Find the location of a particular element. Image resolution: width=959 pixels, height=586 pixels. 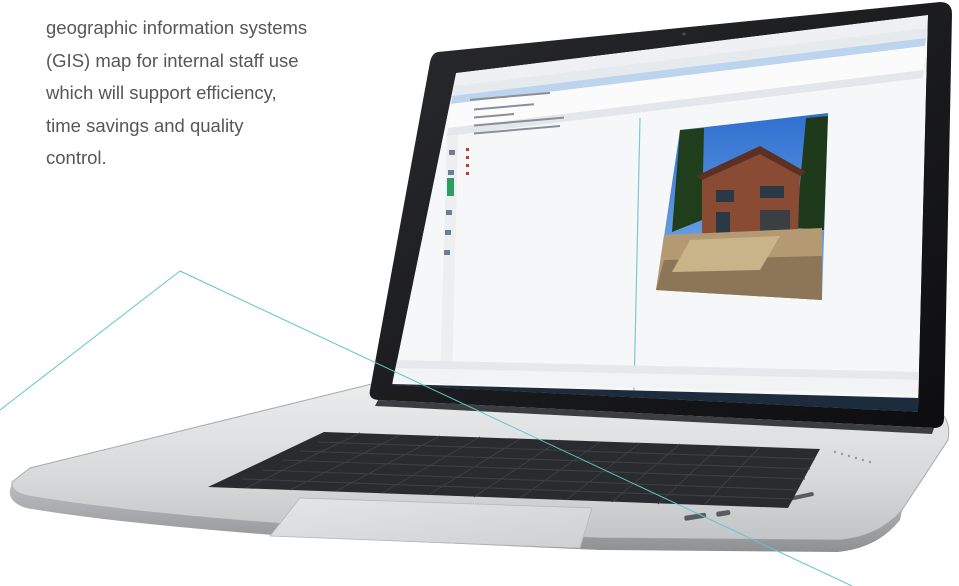

webcam-icon is located at coordinates (684, 34).